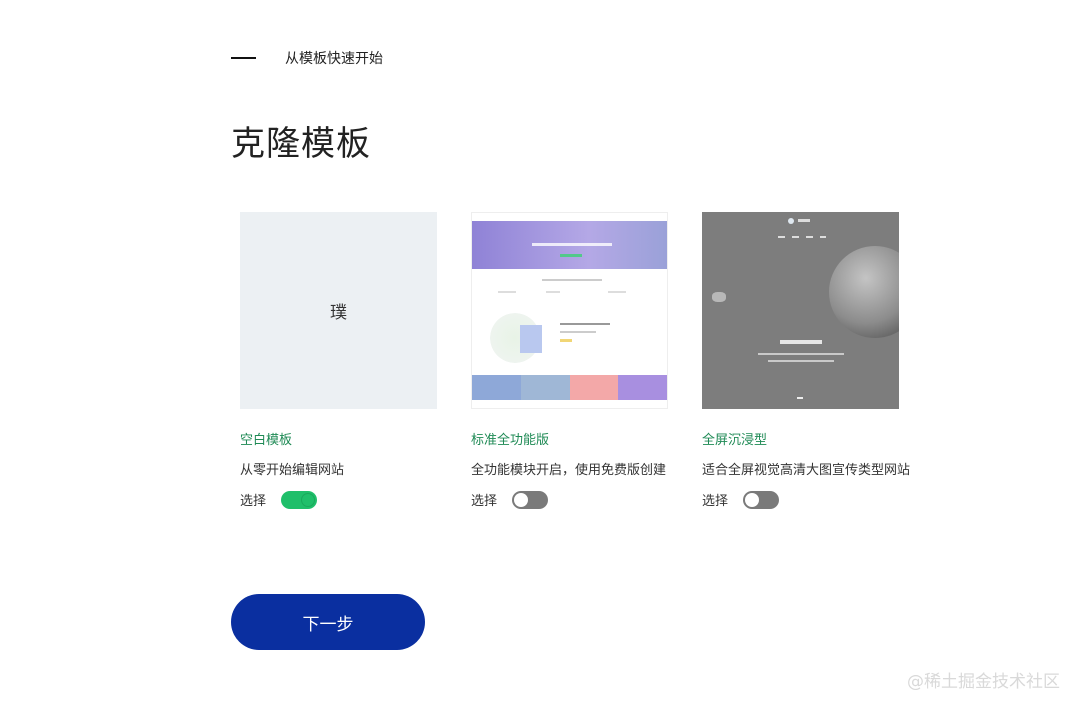 The image size is (1080, 709). What do you see at coordinates (328, 622) in the screenshot?
I see `next-step-button: 下一步` at bounding box center [328, 622].